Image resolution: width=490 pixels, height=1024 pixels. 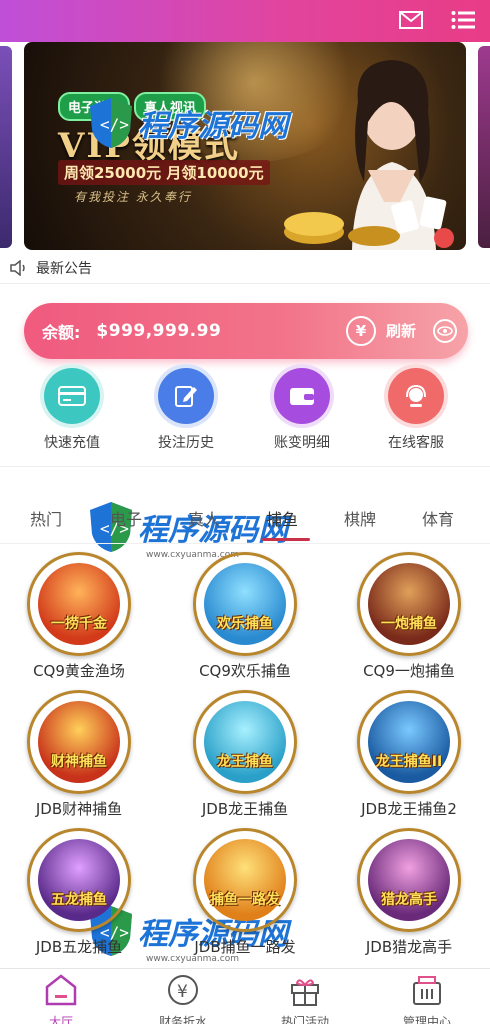 I want to click on nav-management: 管理中心, so click(x=427, y=998).